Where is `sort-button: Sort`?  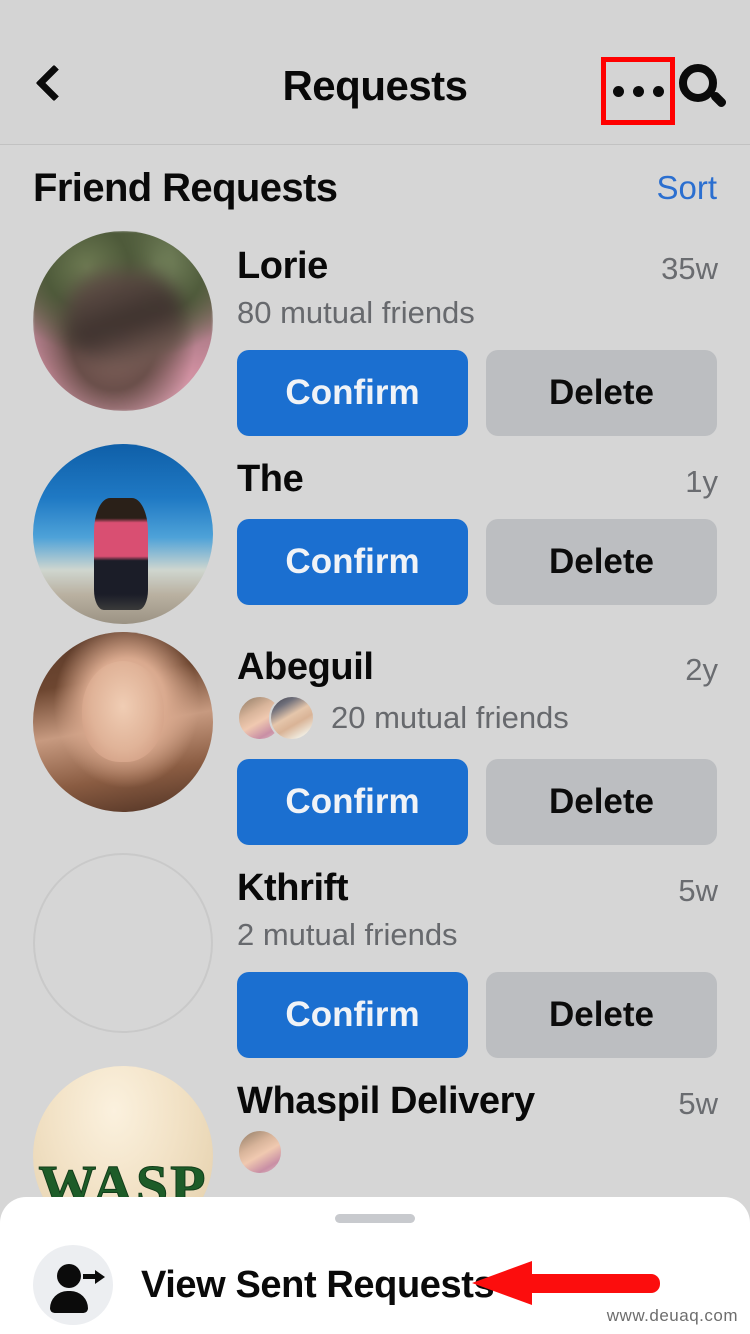 sort-button: Sort is located at coordinates (686, 188).